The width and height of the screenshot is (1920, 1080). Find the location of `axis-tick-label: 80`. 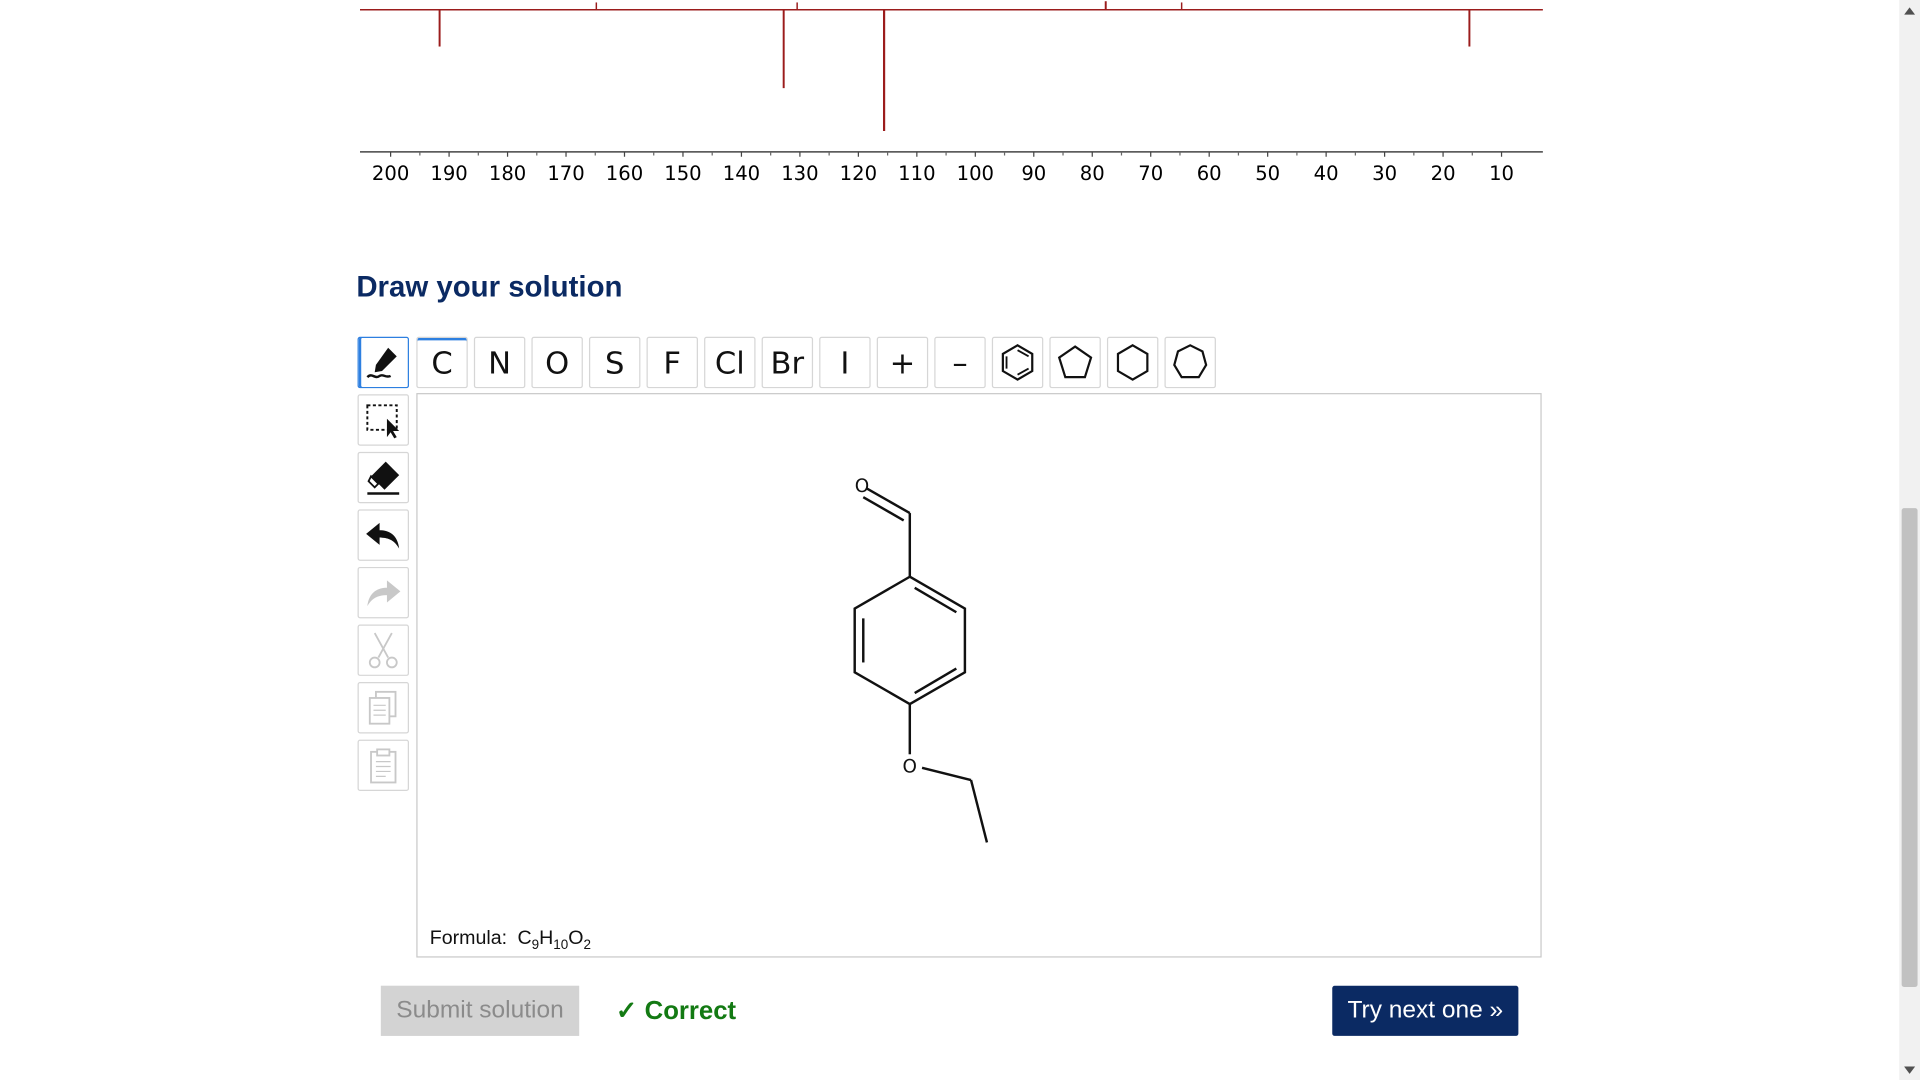

axis-tick-label: 80 is located at coordinates (1092, 173).